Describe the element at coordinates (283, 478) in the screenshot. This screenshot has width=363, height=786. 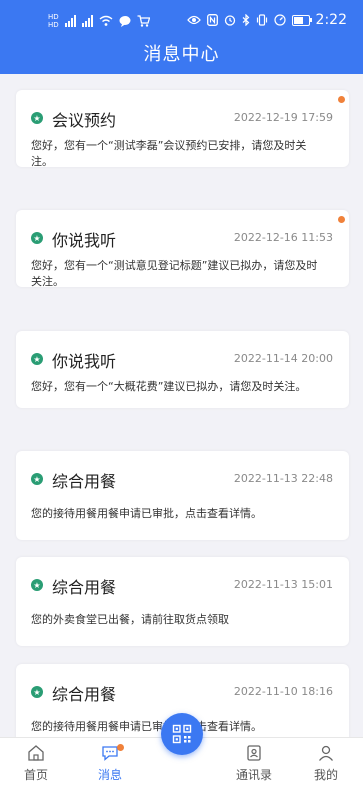
I see `message-date: 2022-11-13 22:48` at that location.